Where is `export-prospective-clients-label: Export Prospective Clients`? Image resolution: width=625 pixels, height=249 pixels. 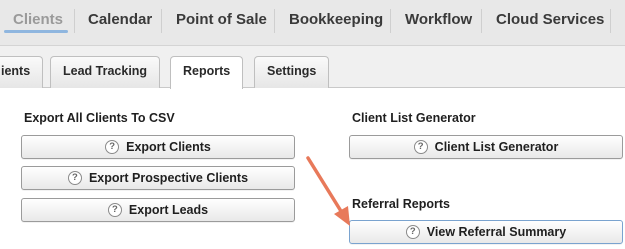
export-prospective-clients-label: Export Prospective Clients is located at coordinates (168, 178).